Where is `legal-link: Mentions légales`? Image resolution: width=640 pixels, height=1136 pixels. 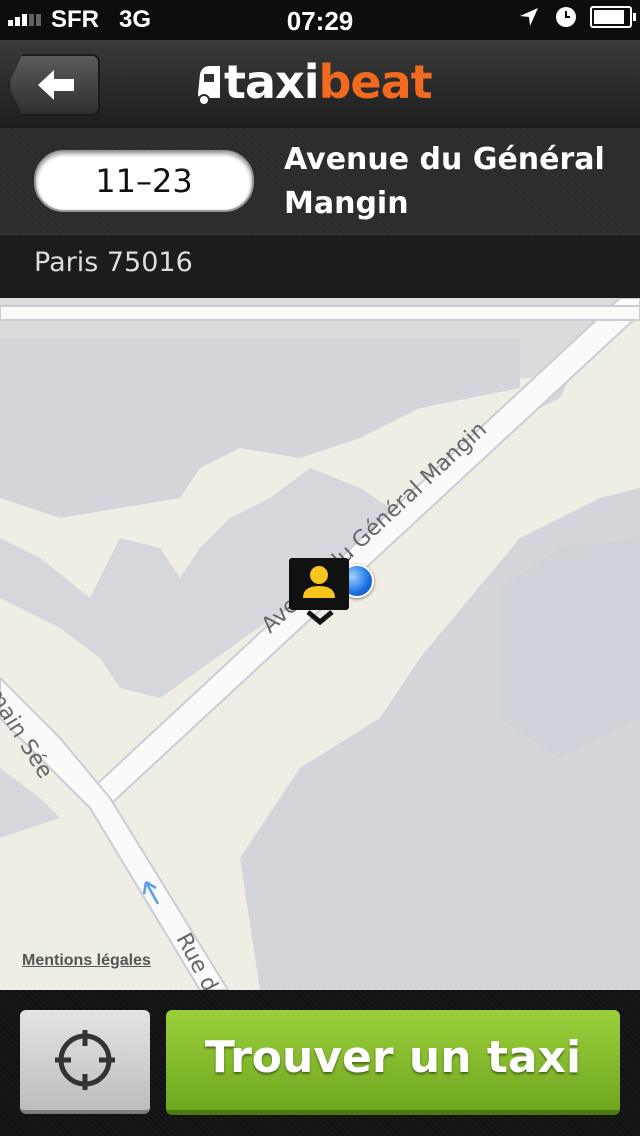
legal-link: Mentions légales is located at coordinates (86, 961).